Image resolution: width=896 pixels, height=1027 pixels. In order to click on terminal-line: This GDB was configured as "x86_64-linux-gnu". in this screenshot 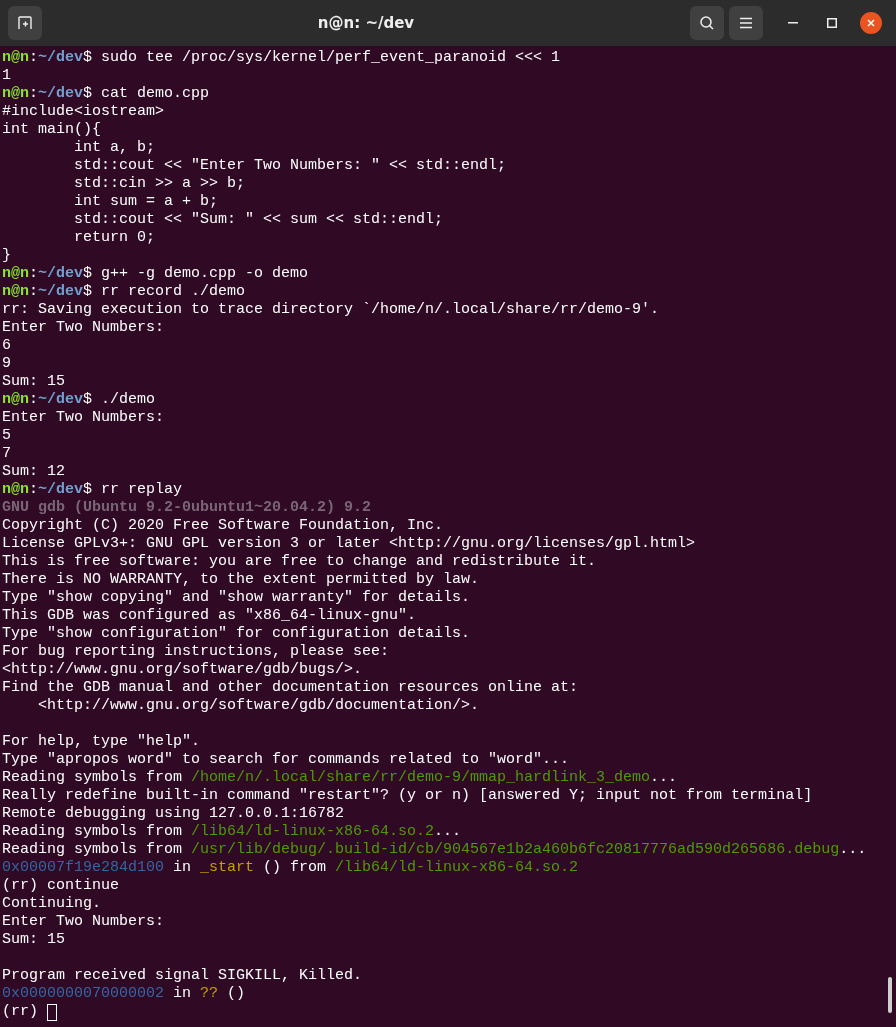, I will do `click(209, 616)`.